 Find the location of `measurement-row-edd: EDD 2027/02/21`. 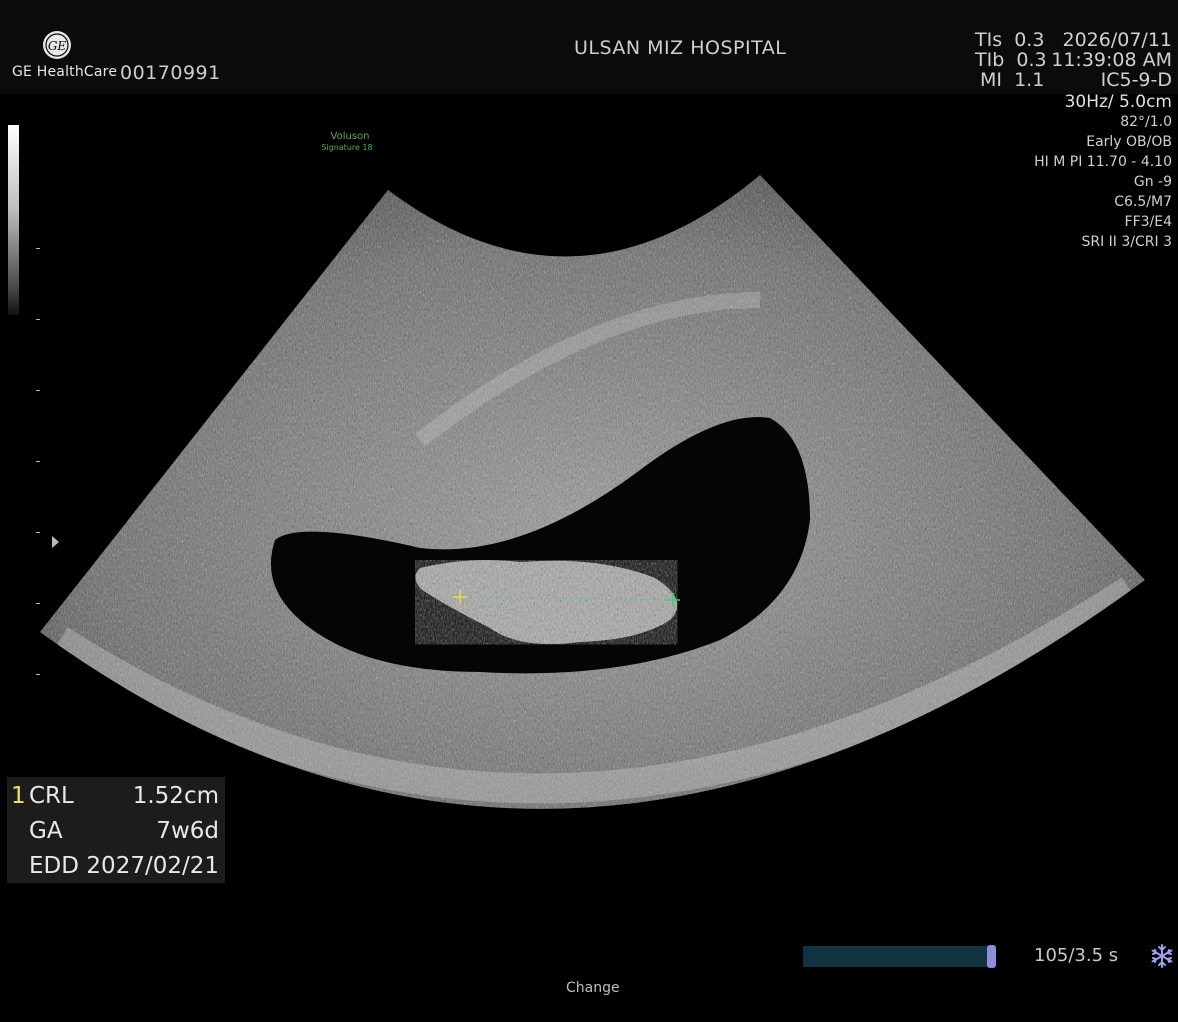

measurement-row-edd: EDD 2027/02/21 is located at coordinates (116, 866).